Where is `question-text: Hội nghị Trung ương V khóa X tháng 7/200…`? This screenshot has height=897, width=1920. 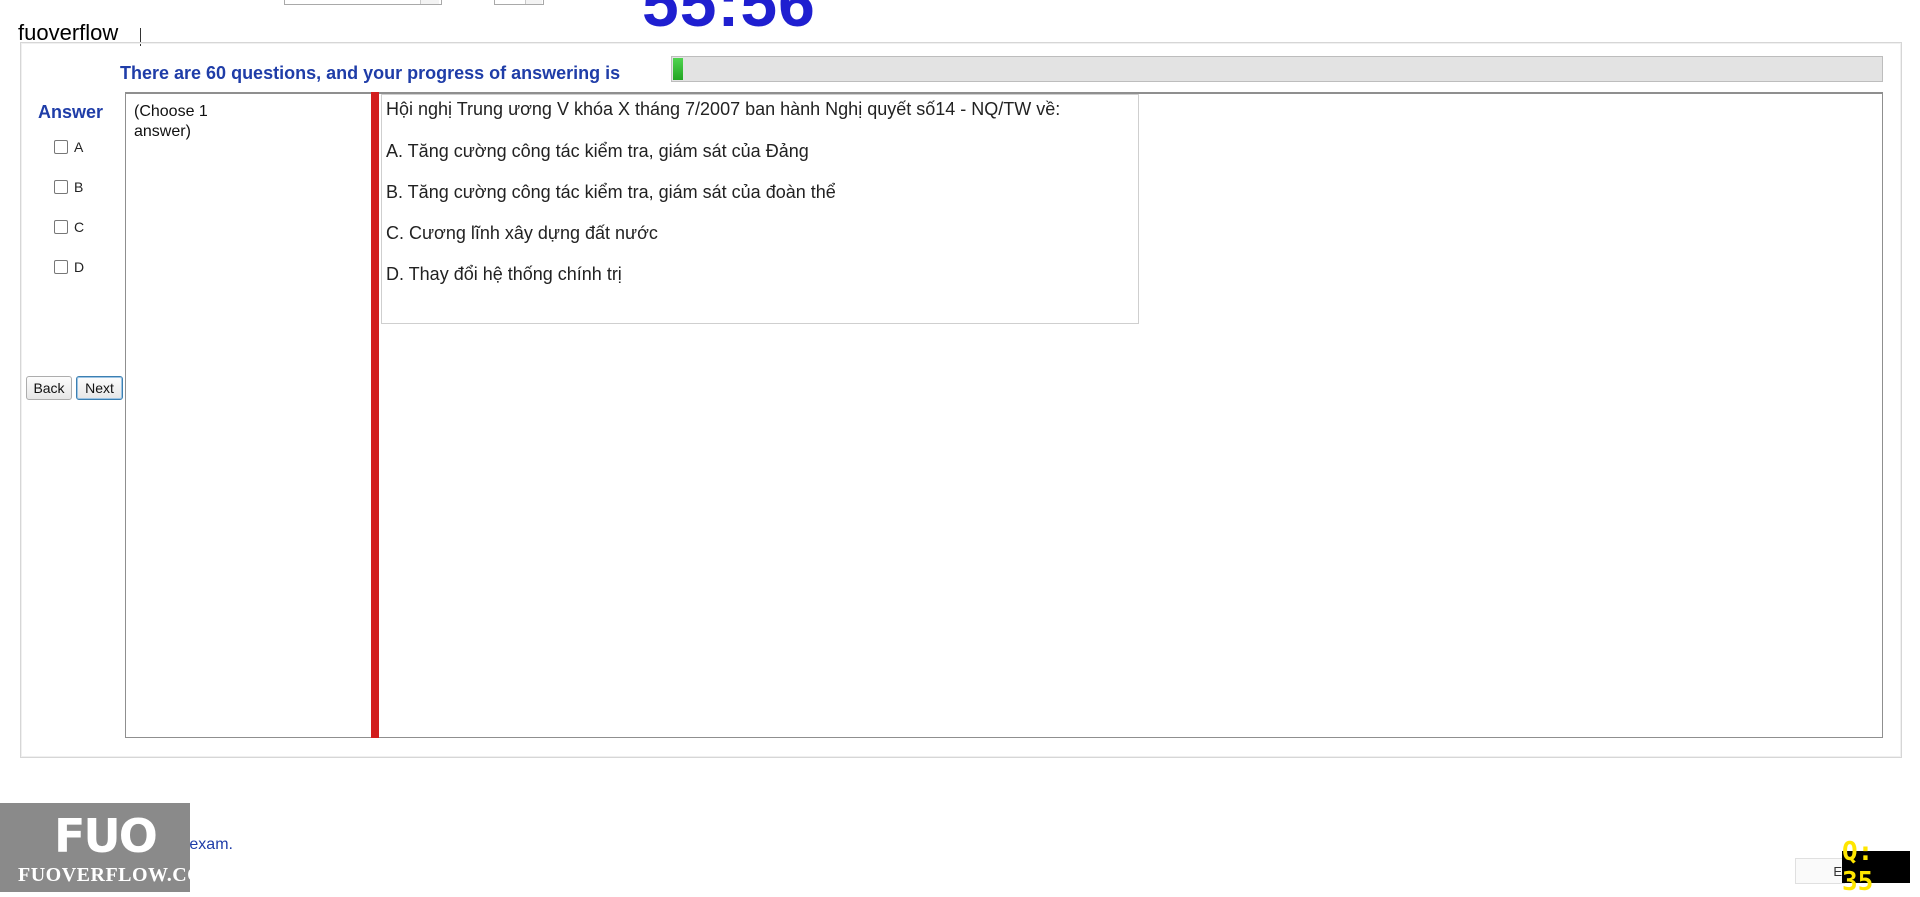
question-text: Hội nghị Trung ương V khóa X tháng 7/200… is located at coordinates (723, 109).